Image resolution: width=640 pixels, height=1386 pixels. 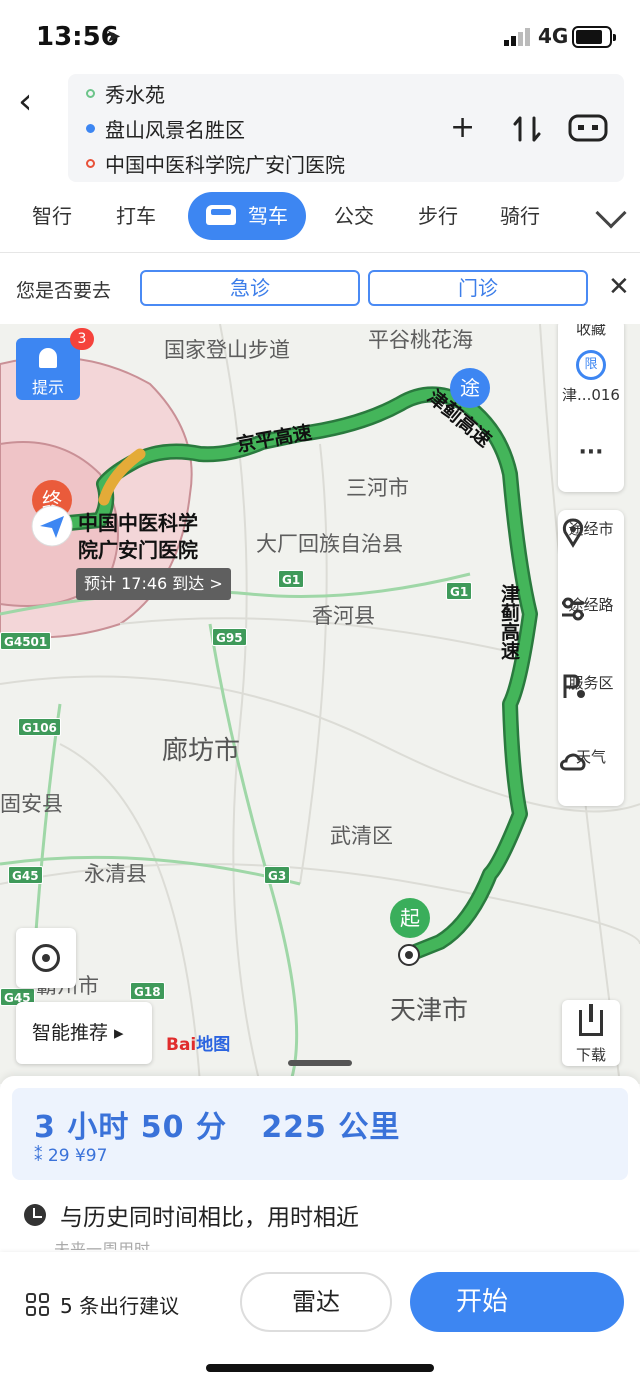 I want to click on route-start-label: 秀水苑, so click(x=135, y=94).